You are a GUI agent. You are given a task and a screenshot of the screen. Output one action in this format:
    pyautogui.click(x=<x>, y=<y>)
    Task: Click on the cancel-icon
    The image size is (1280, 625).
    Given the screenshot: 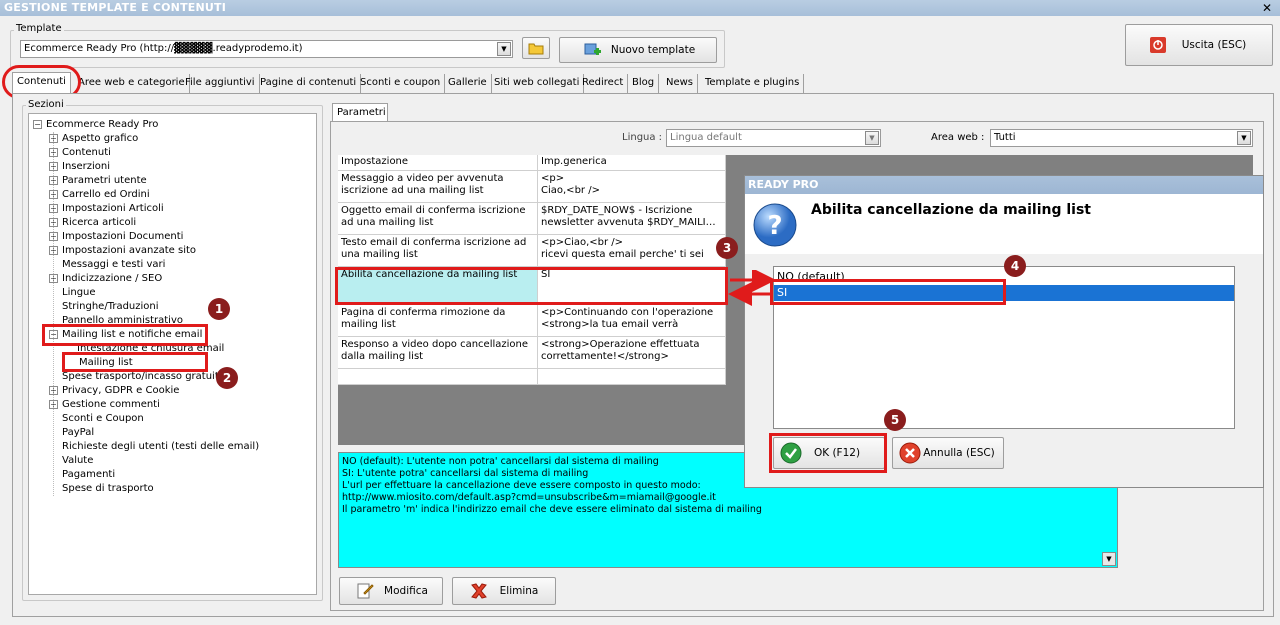 What is the action you would take?
    pyautogui.click(x=910, y=453)
    